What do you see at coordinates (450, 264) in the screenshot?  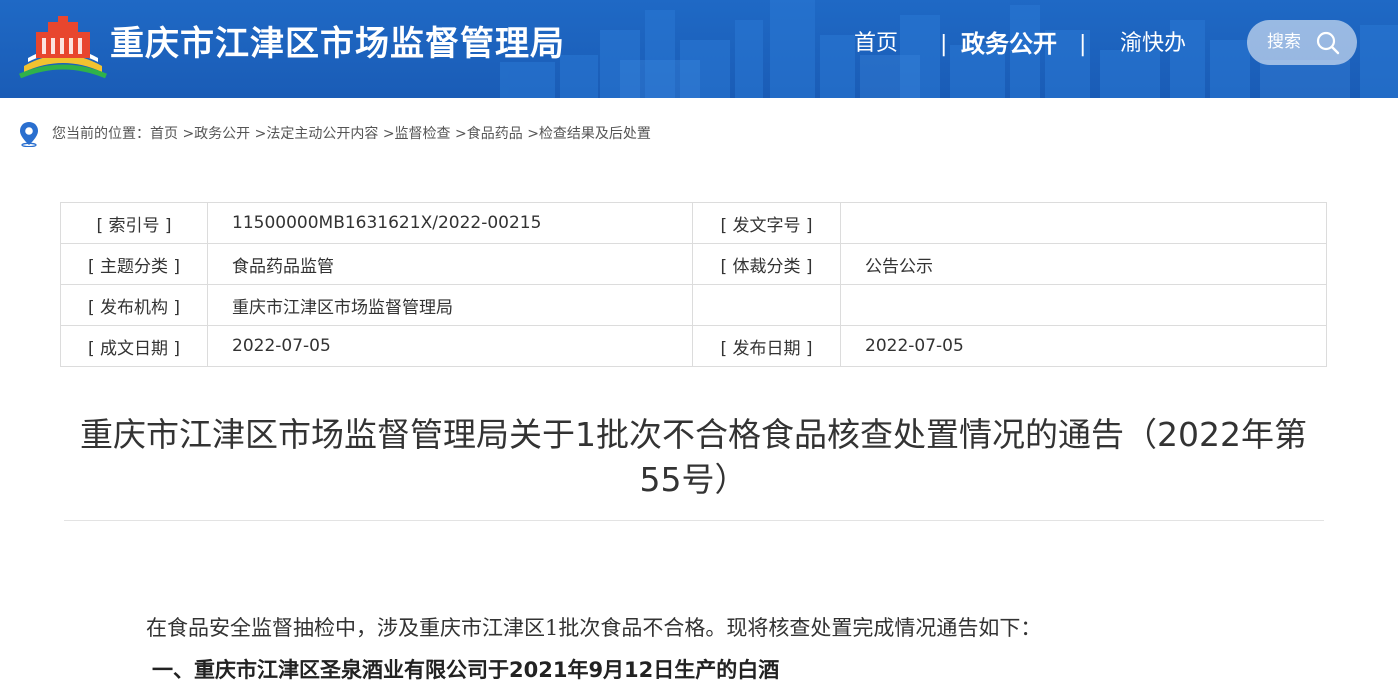 I see `meta-value-topic: 食品药品监管` at bounding box center [450, 264].